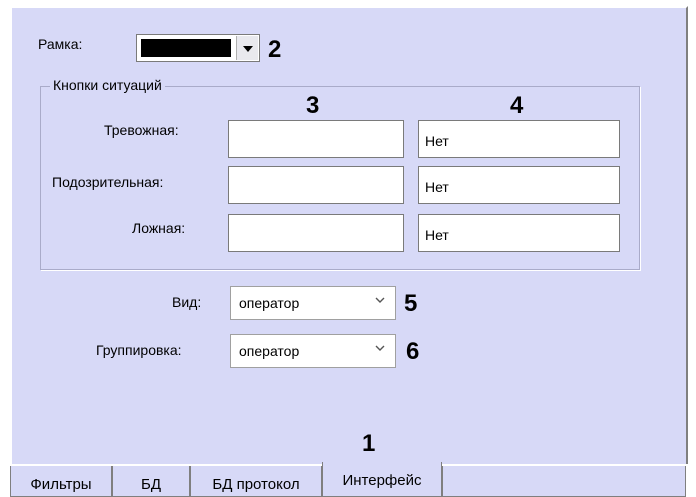  What do you see at coordinates (269, 351) in the screenshot?
I see `grouping-select-value: оператор` at bounding box center [269, 351].